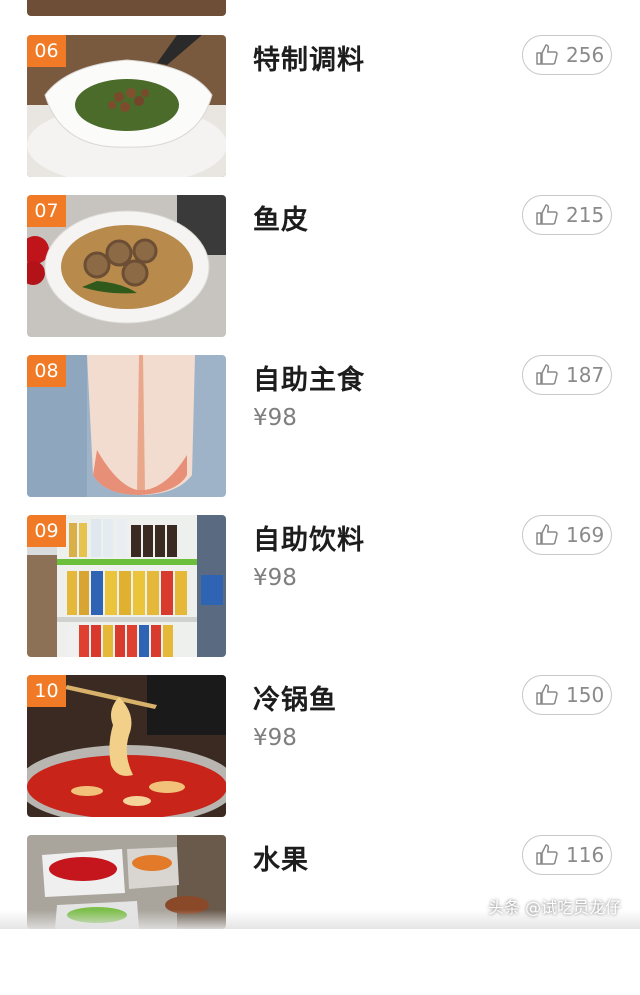 This screenshot has height=995, width=640. What do you see at coordinates (585, 375) in the screenshot?
I see `like-count: 187` at bounding box center [585, 375].